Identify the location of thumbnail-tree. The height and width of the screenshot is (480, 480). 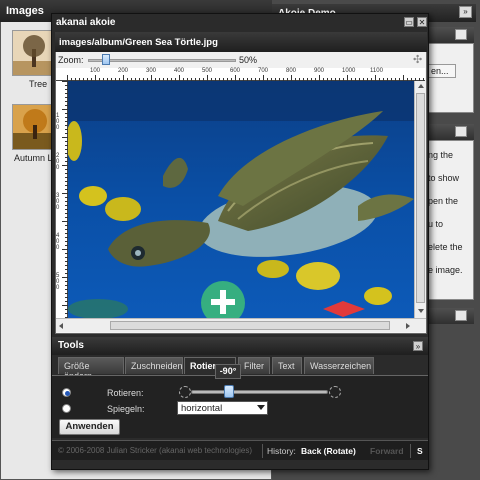
(34, 53).